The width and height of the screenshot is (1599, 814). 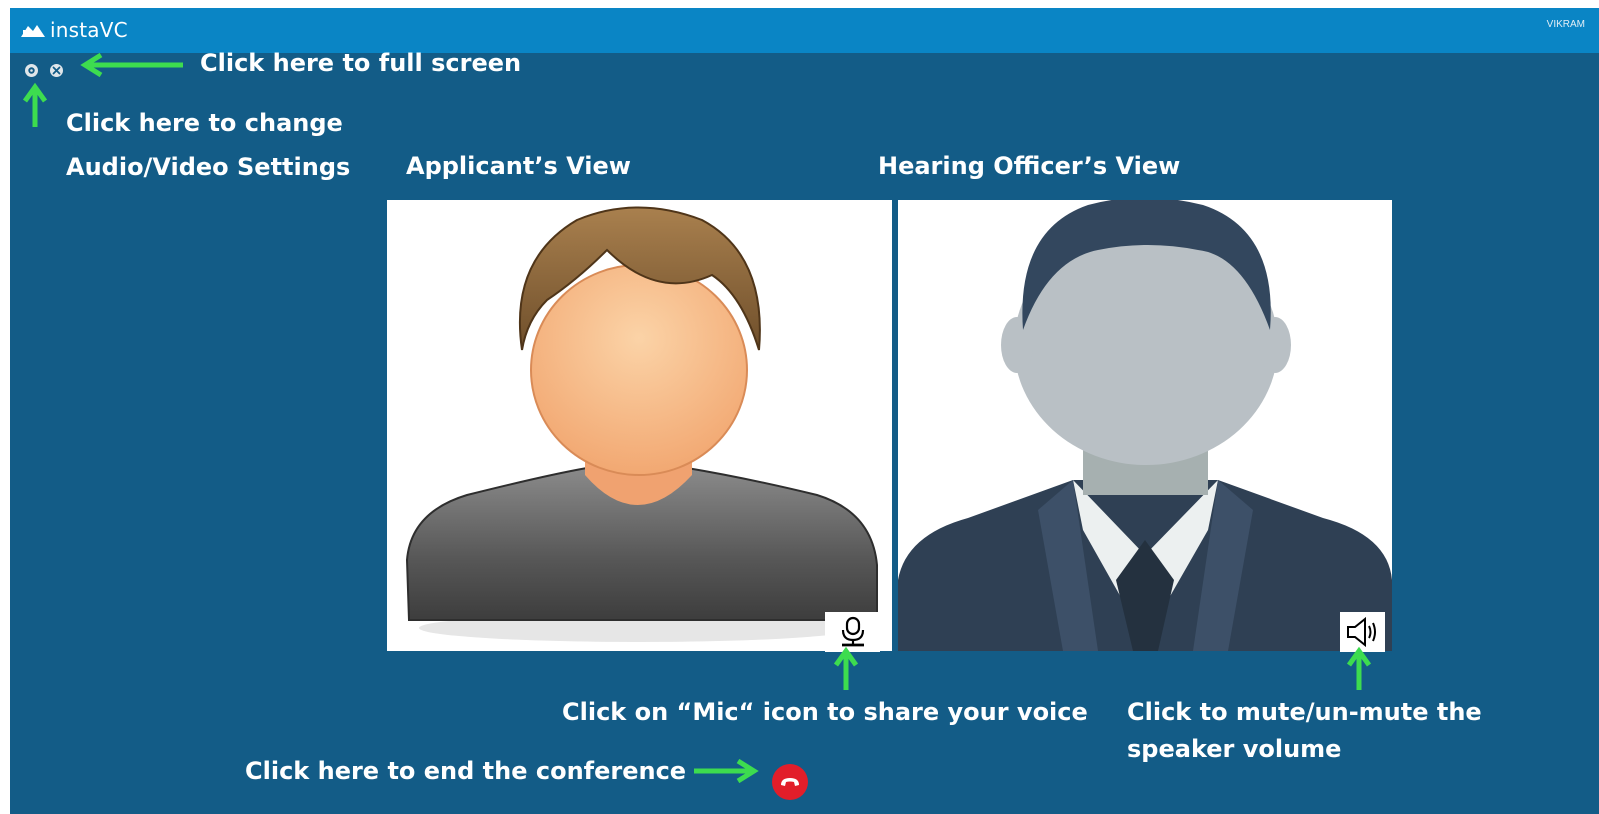 What do you see at coordinates (804, 30) in the screenshot?
I see `title-bar: instaVC VIKRAM` at bounding box center [804, 30].